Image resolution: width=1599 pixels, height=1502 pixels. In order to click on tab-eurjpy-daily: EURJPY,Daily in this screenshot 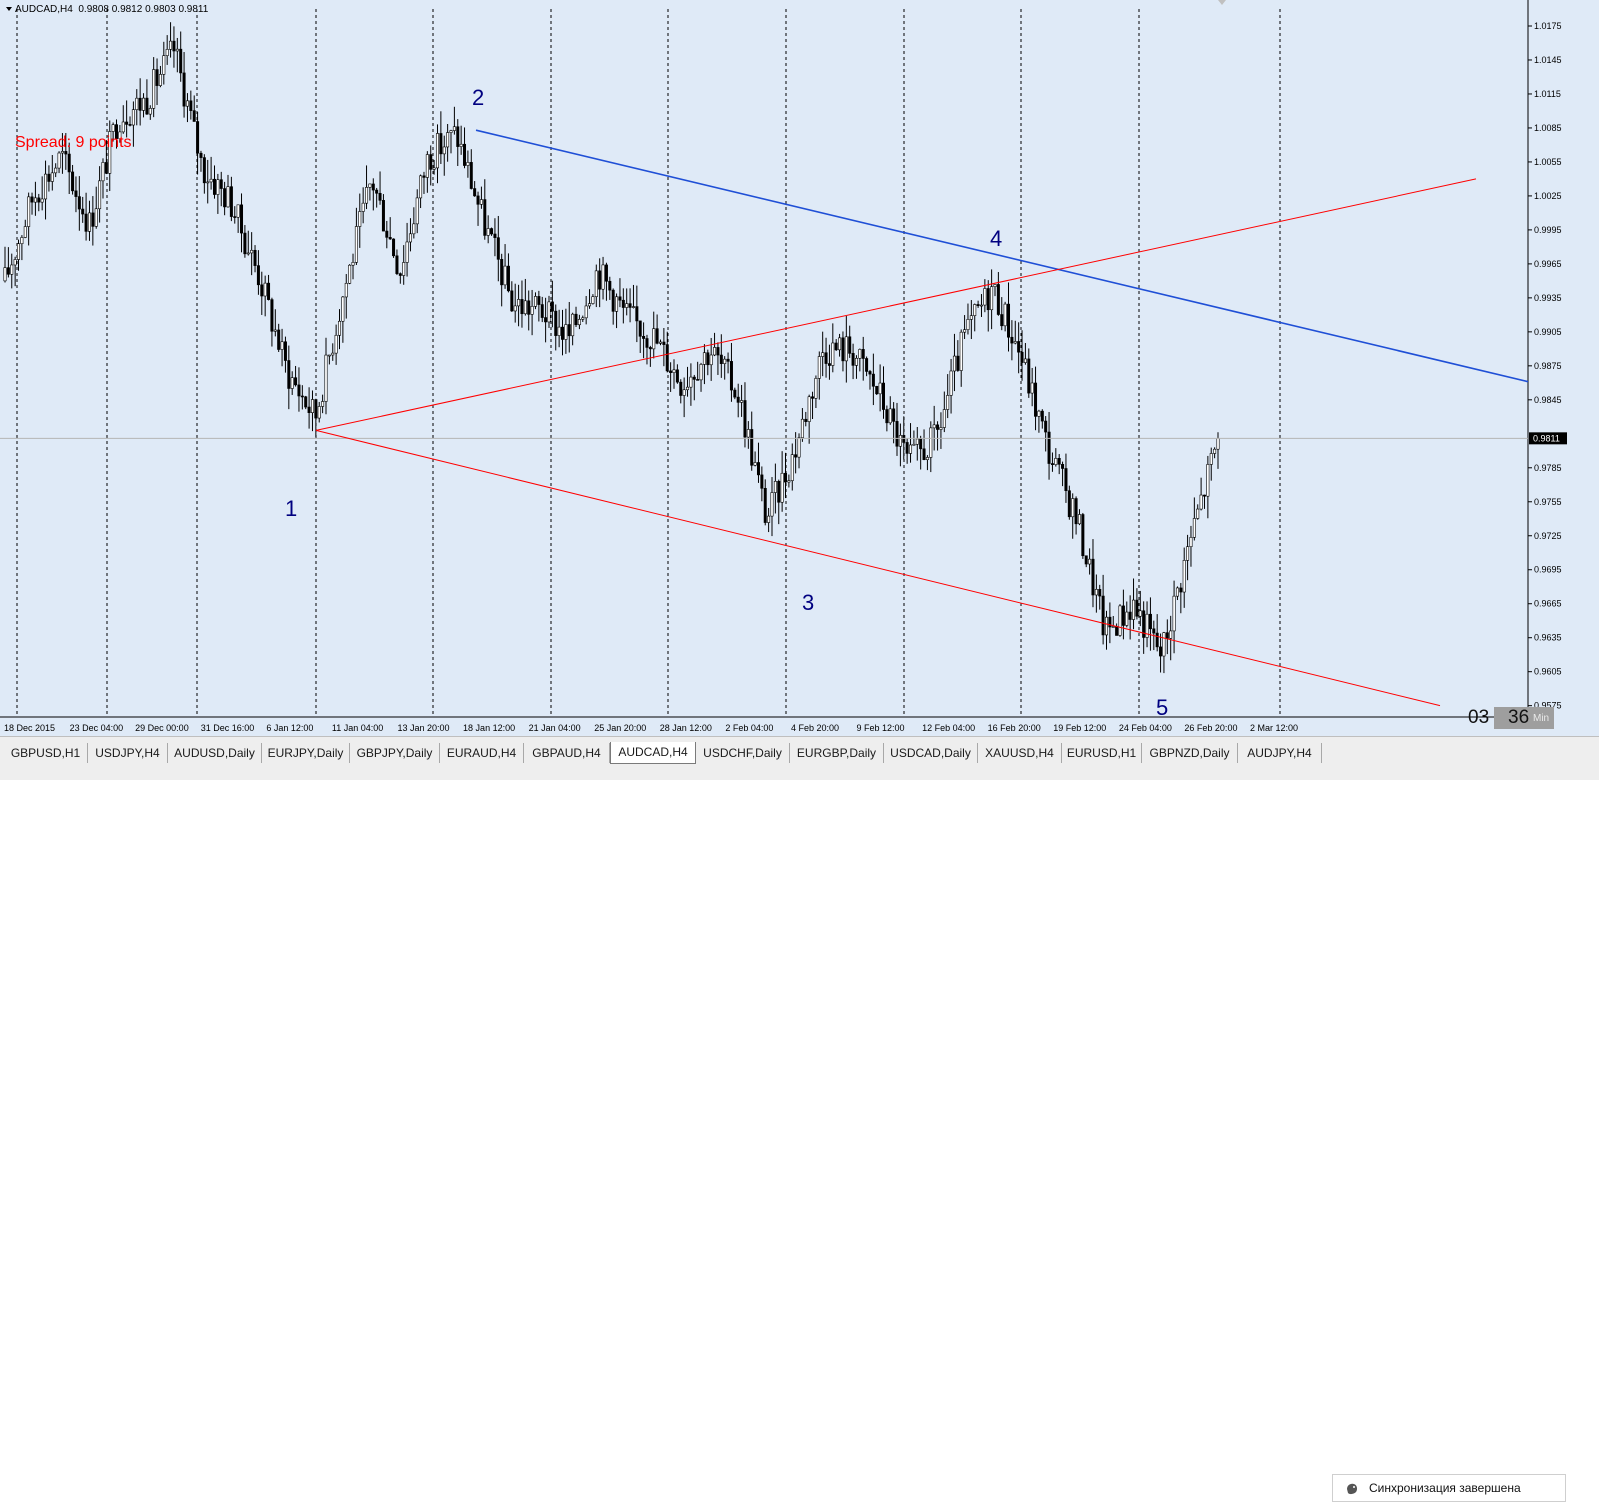, I will do `click(306, 753)`.